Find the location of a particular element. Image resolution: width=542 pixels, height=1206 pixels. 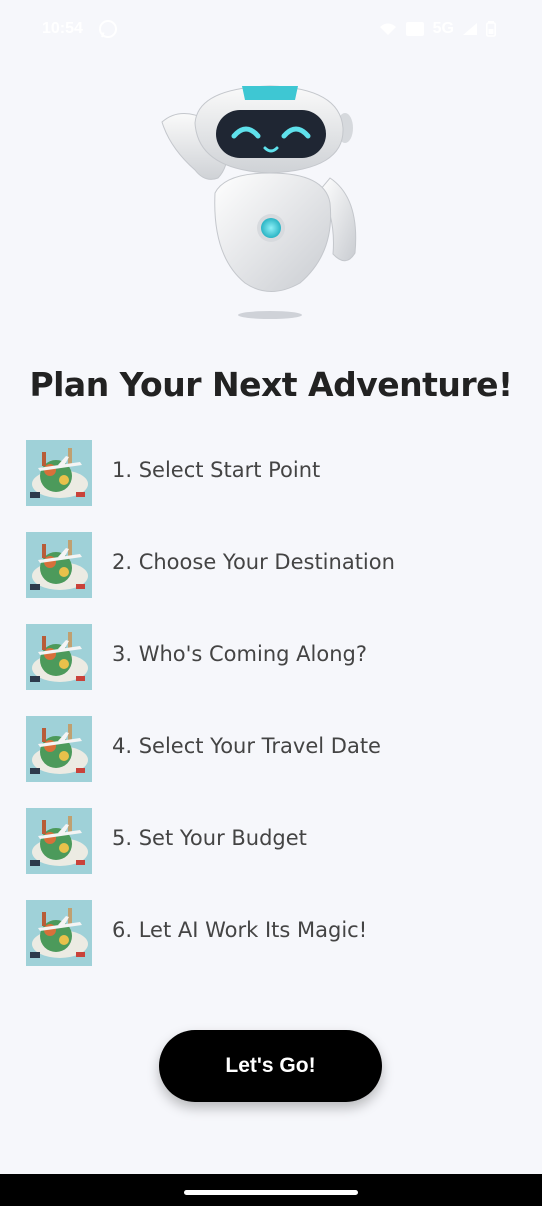

status-icons: 5G is located at coordinates (437, 29).